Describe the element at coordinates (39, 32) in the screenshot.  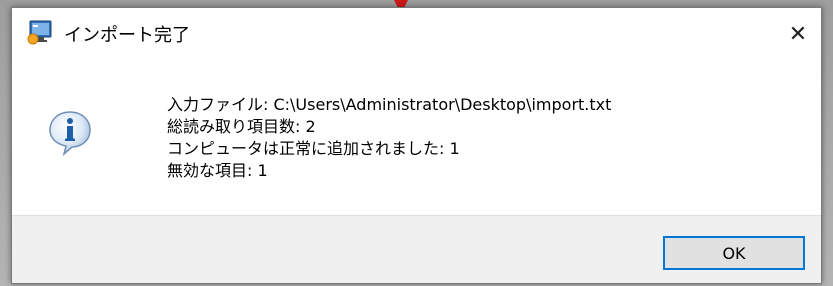
I see `app-monitor-icon` at that location.